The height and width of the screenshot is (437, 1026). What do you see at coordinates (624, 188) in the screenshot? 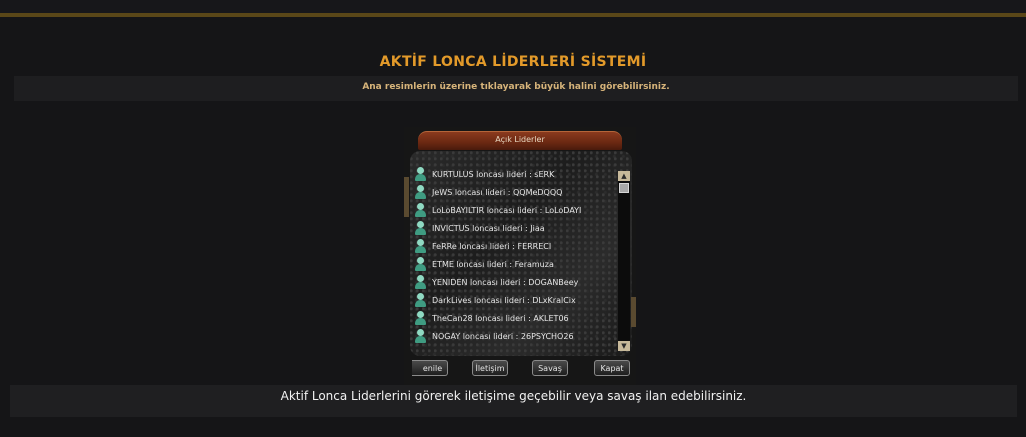
I see `scroll-thumb` at bounding box center [624, 188].